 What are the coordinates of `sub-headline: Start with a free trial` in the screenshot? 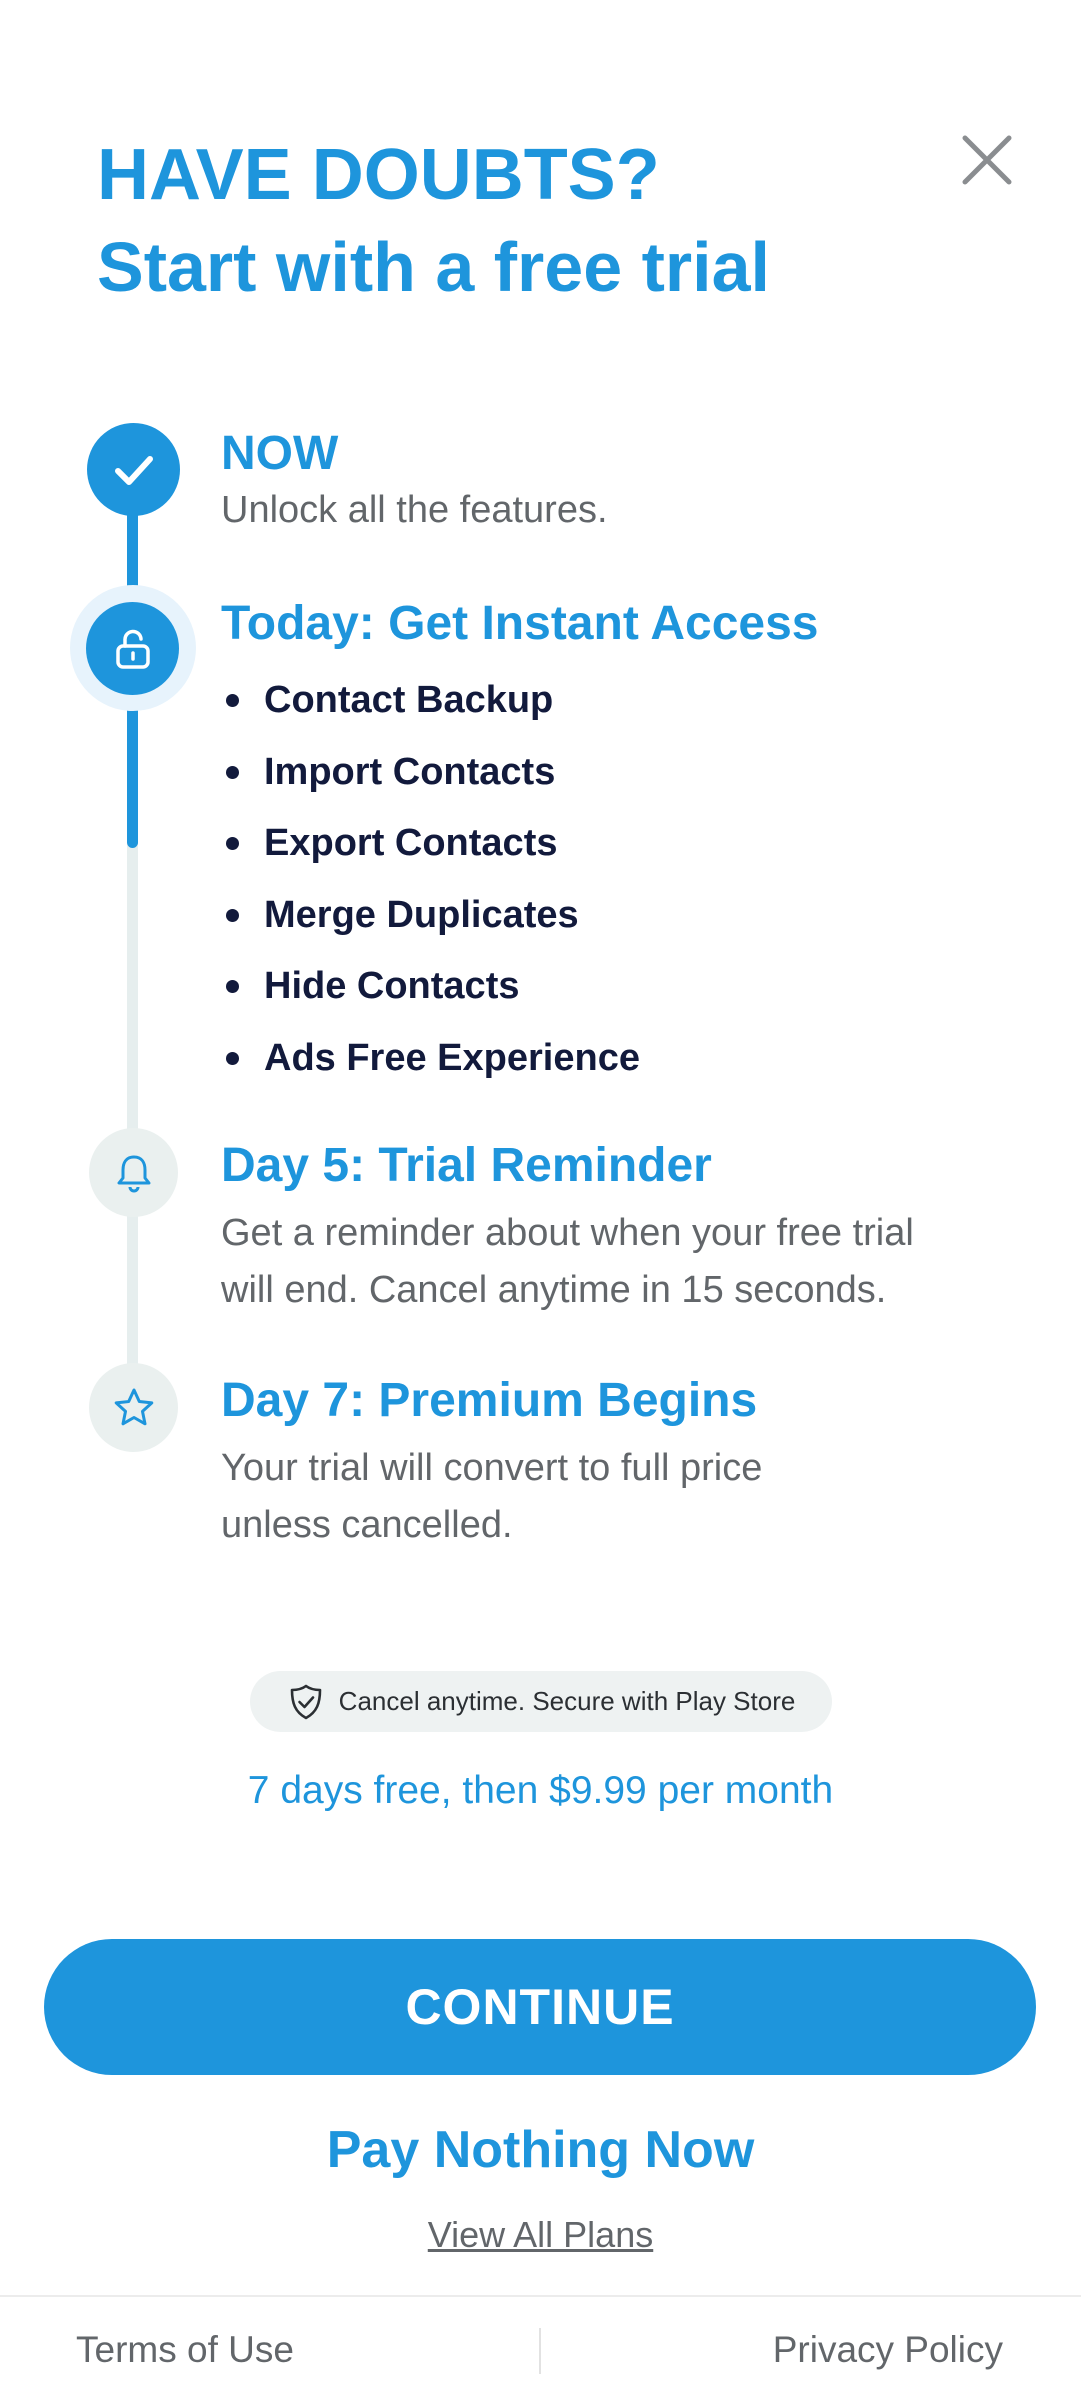 It's located at (433, 267).